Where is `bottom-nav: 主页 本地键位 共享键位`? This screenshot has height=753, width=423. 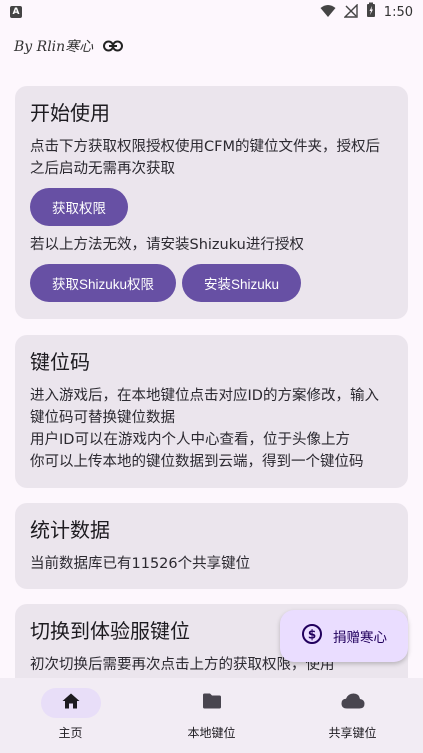
bottom-nav: 主页 本地键位 共享键位 is located at coordinates (211, 715).